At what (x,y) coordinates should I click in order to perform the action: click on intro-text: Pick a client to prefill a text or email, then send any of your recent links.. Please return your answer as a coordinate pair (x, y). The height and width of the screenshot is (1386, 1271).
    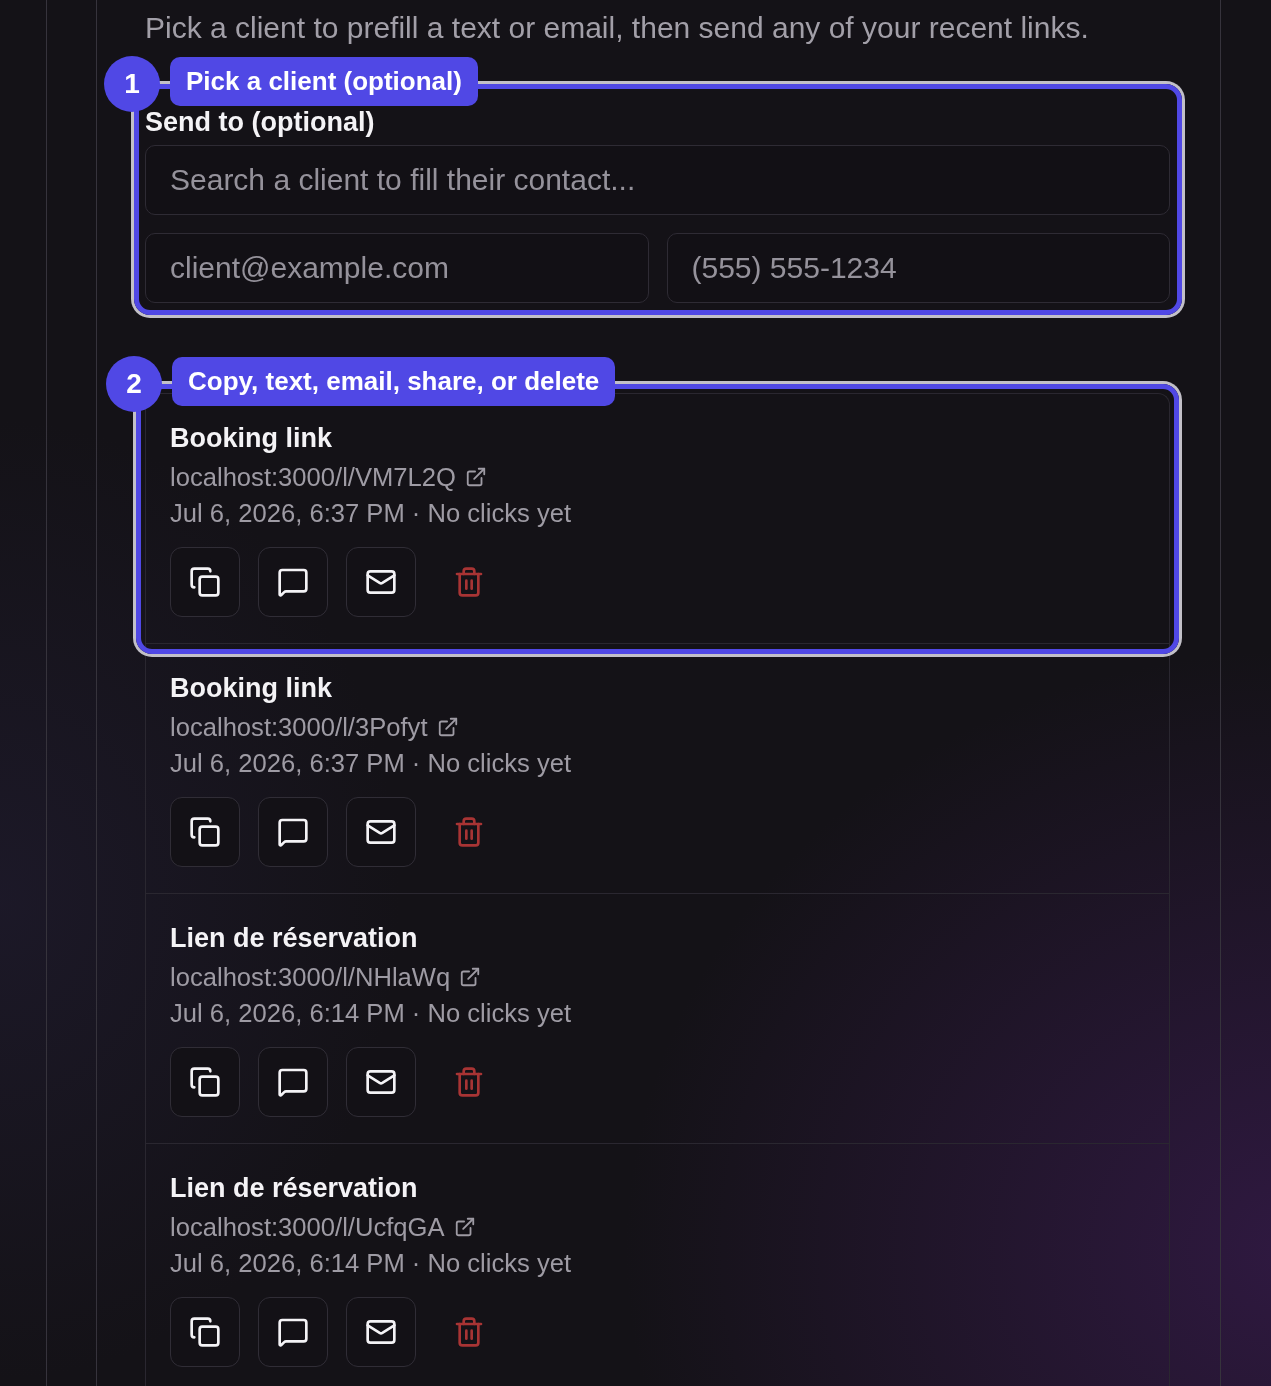
    Looking at the image, I should click on (617, 28).